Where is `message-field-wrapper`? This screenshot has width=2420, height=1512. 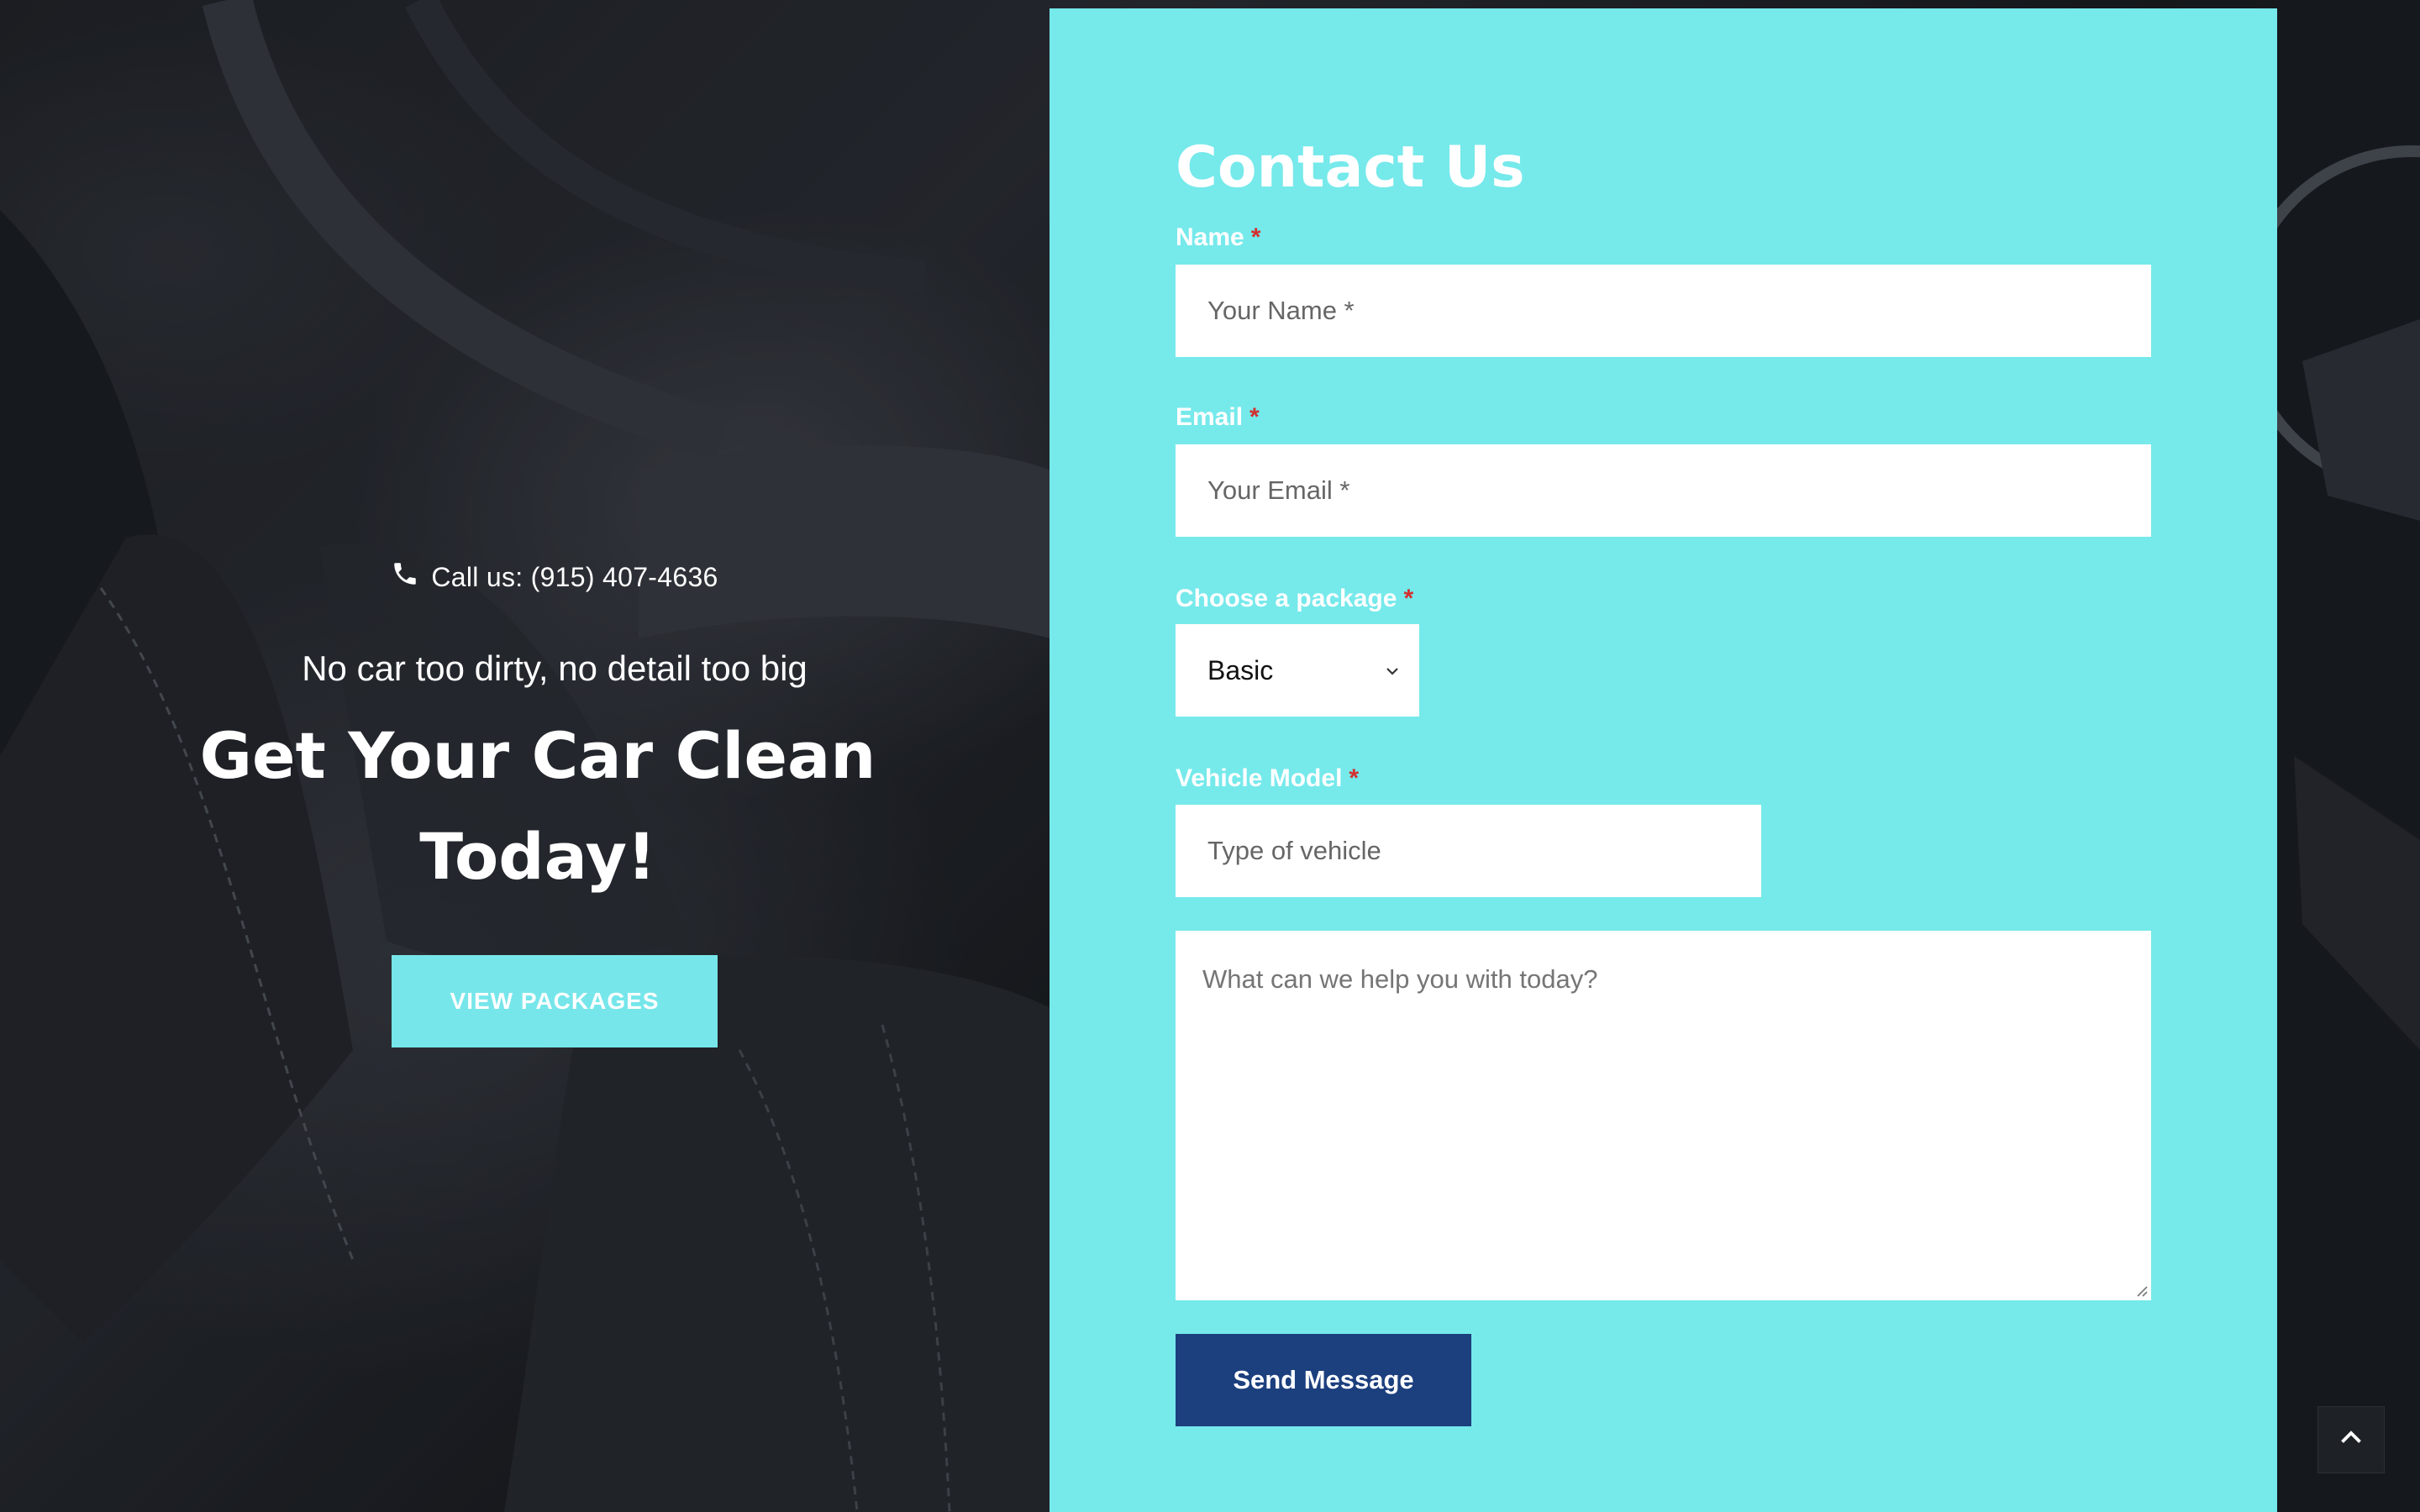 message-field-wrapper is located at coordinates (1663, 1115).